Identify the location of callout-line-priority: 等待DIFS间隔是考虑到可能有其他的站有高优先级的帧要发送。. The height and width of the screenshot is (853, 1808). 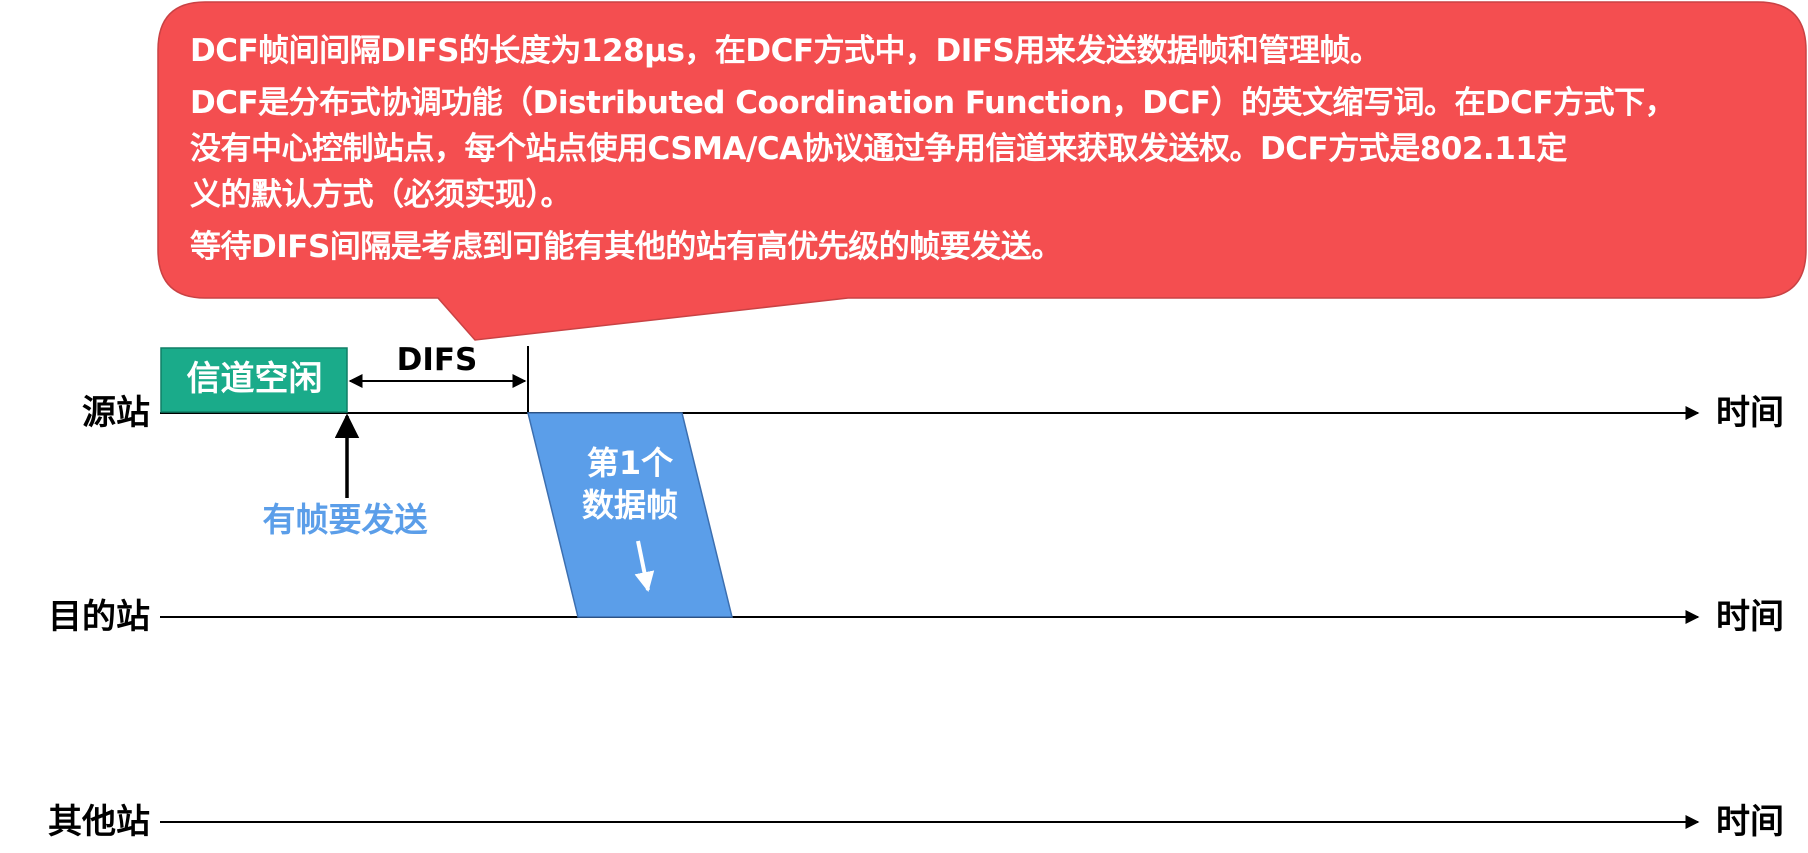
(626, 247).